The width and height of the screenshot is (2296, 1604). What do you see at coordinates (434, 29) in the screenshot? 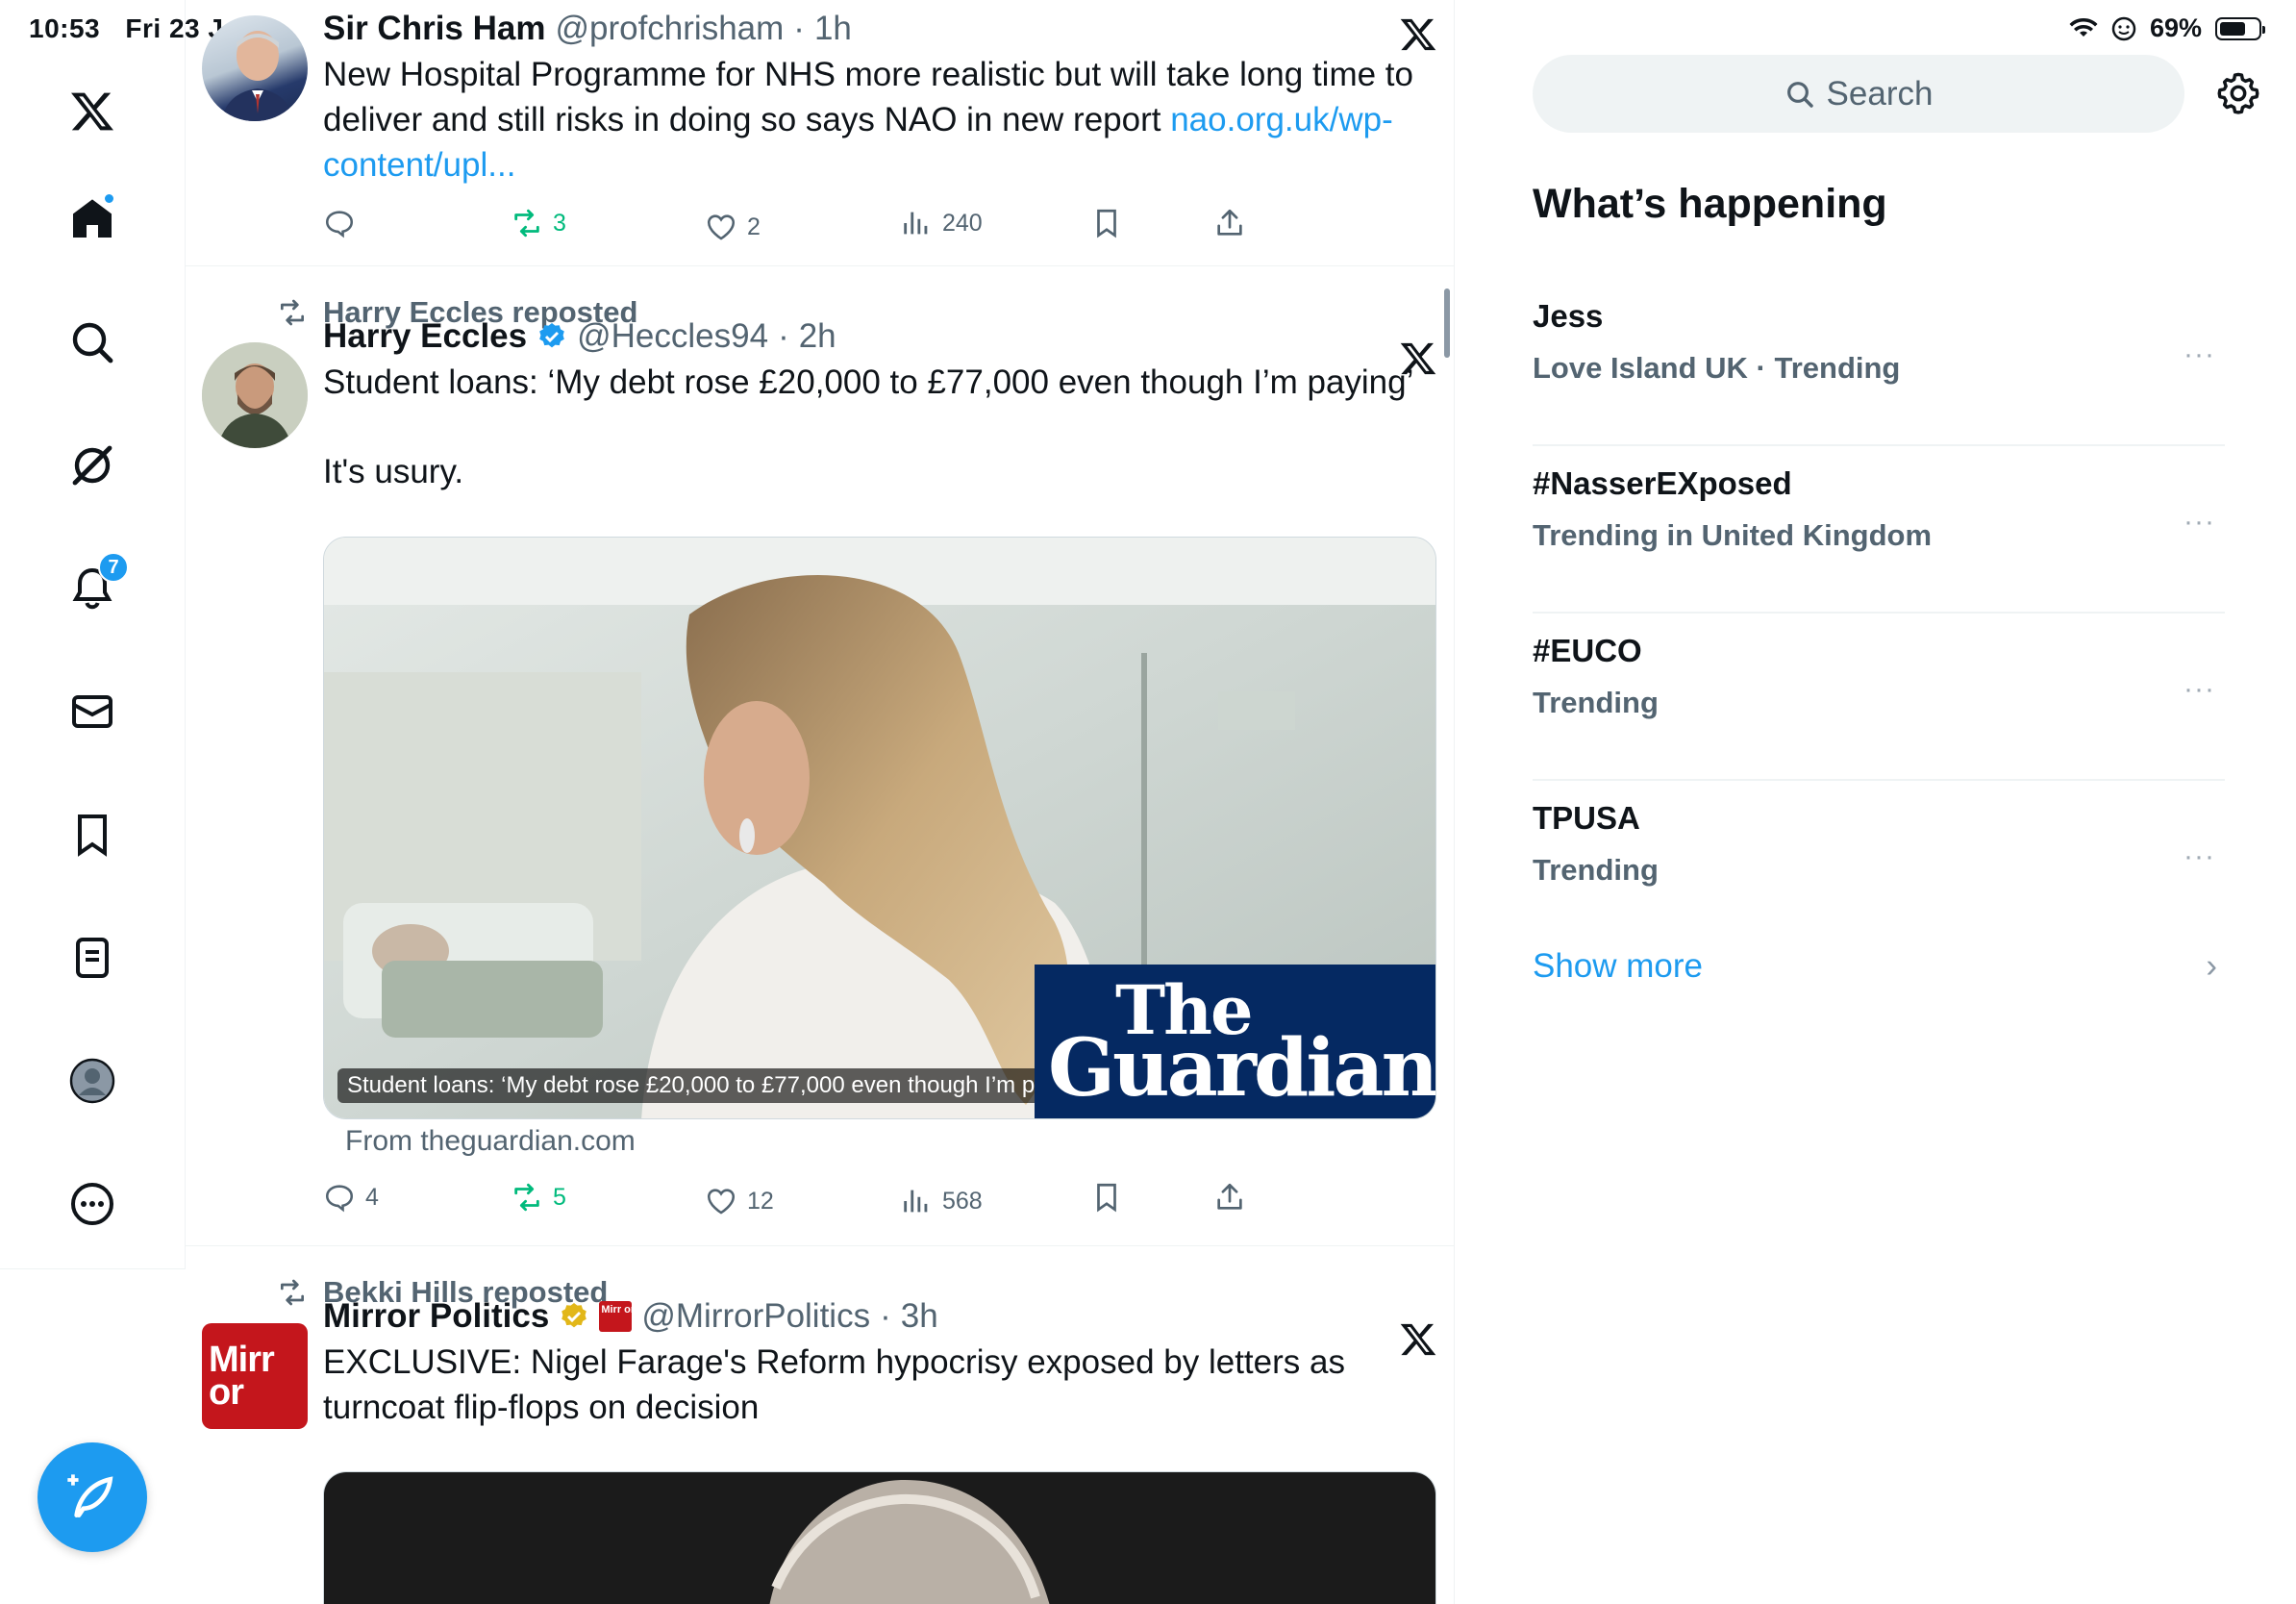
I see `author-name: Sir Chris Ham` at bounding box center [434, 29].